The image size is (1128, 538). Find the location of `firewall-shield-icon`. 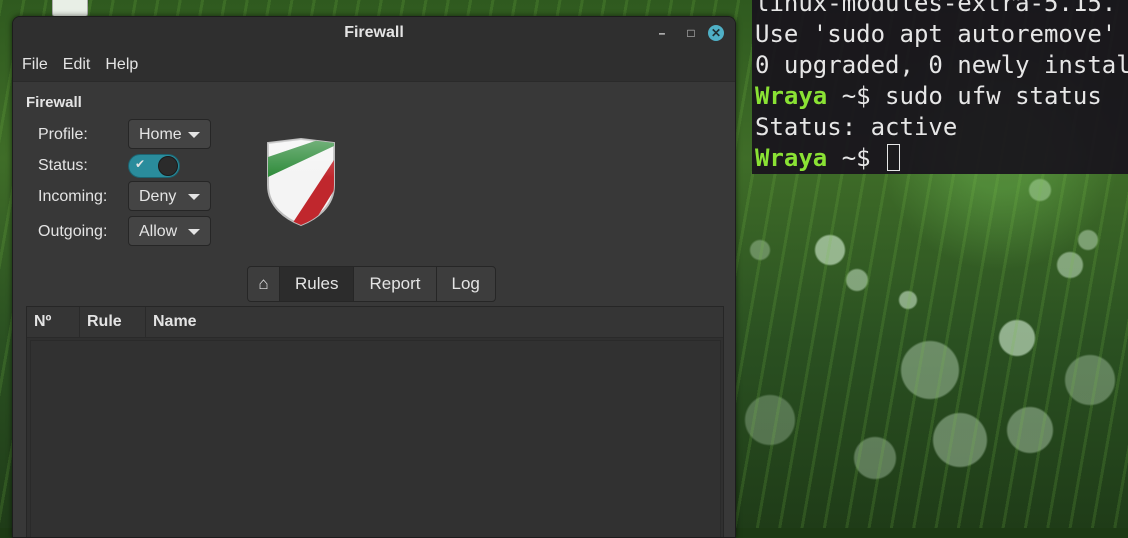

firewall-shield-icon is located at coordinates (301, 182).